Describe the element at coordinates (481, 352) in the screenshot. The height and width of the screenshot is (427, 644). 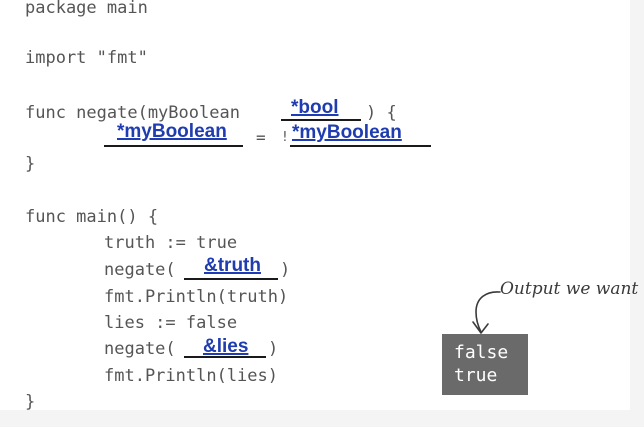
I see `output-line-1: false` at that location.